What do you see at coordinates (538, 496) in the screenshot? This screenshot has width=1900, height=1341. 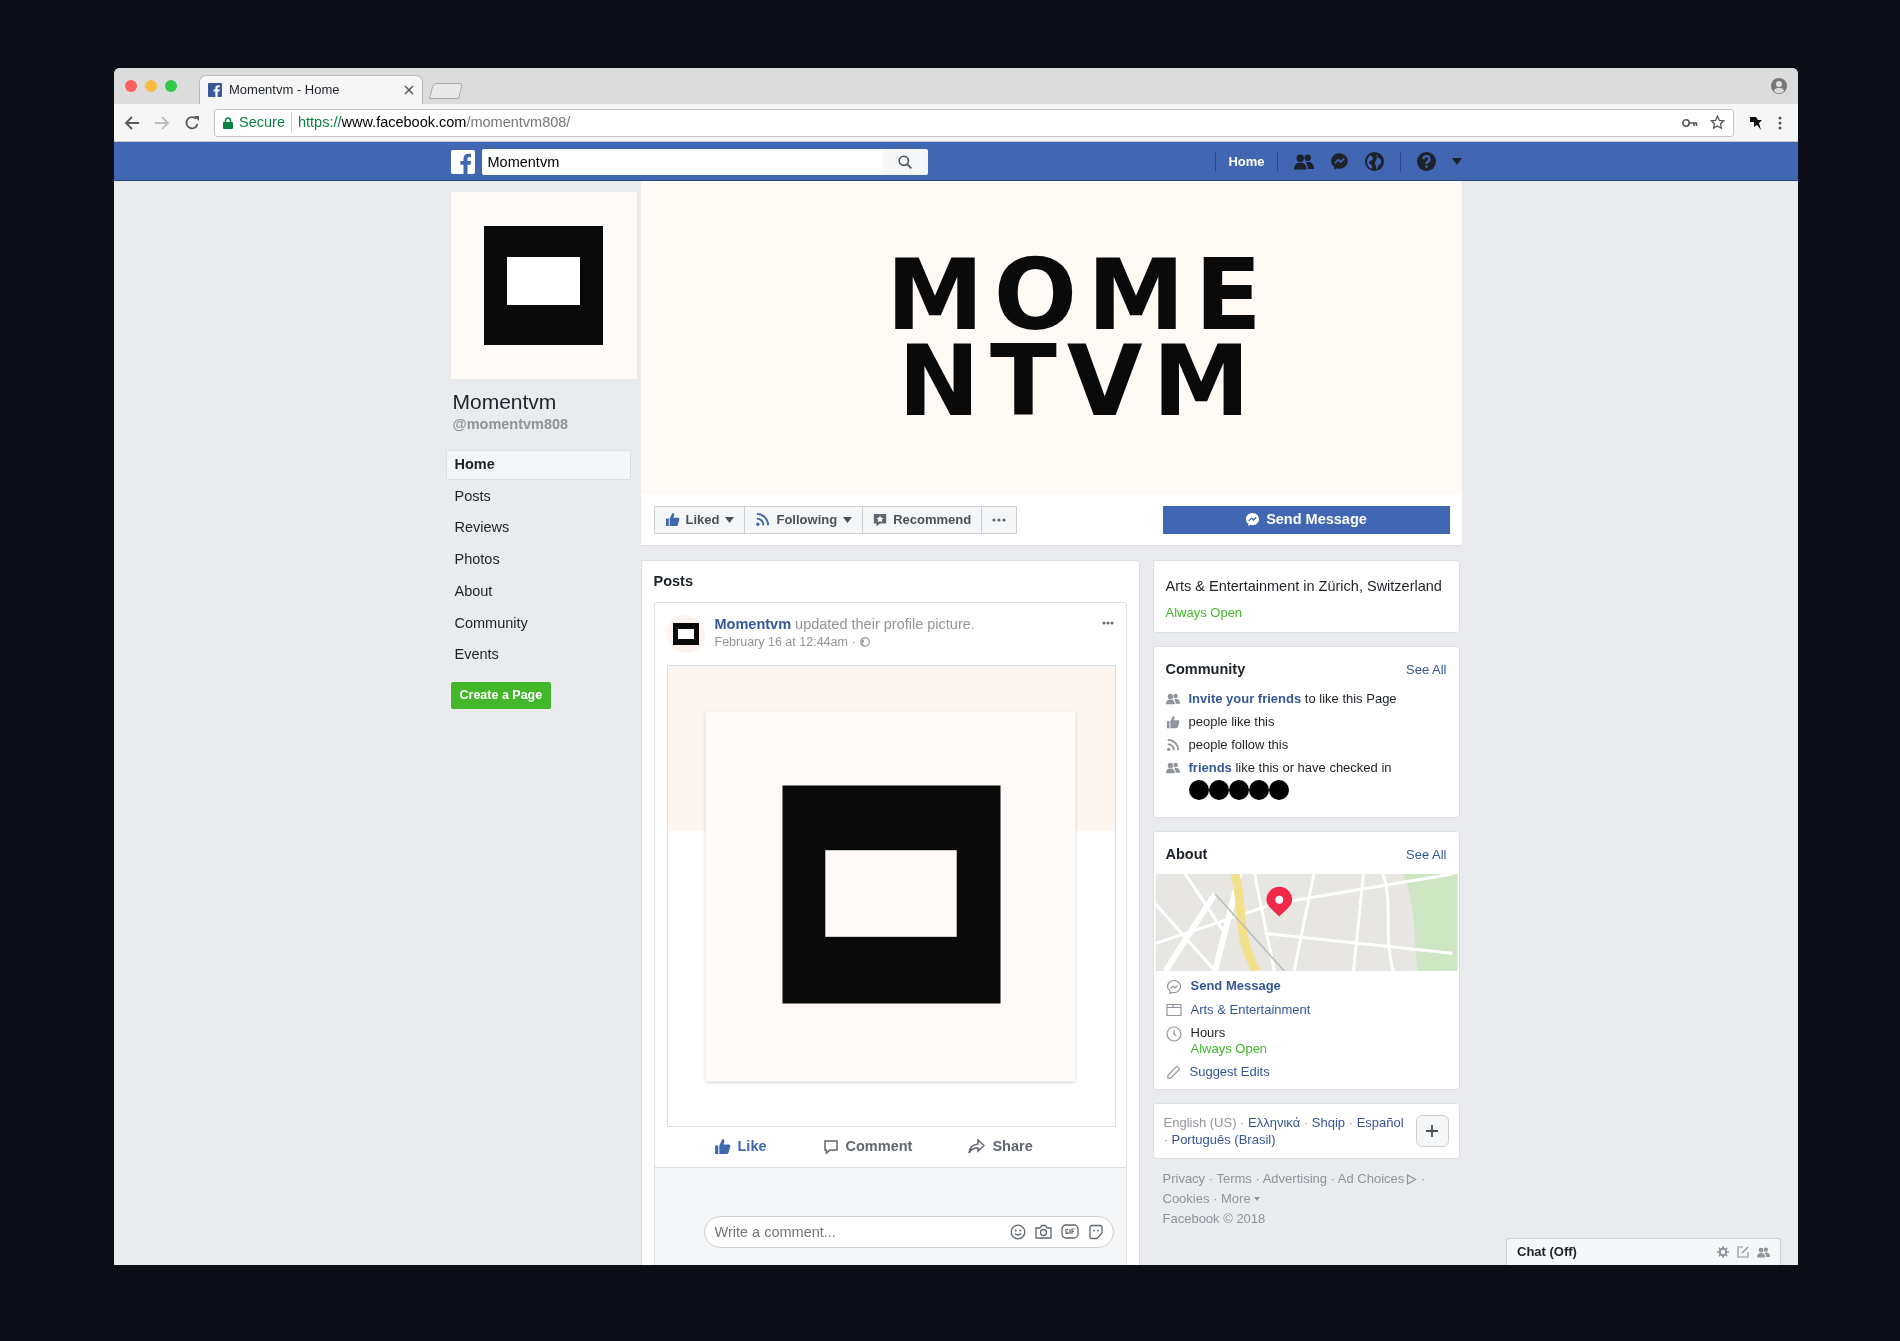 I see `sidebar-item: Posts` at bounding box center [538, 496].